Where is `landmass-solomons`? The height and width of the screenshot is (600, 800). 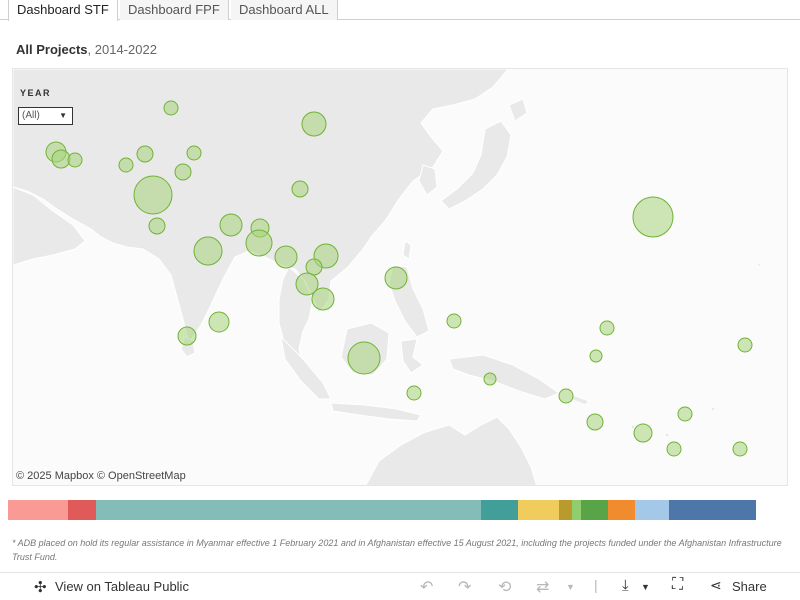
landmass-solomons is located at coordinates (580, 400).